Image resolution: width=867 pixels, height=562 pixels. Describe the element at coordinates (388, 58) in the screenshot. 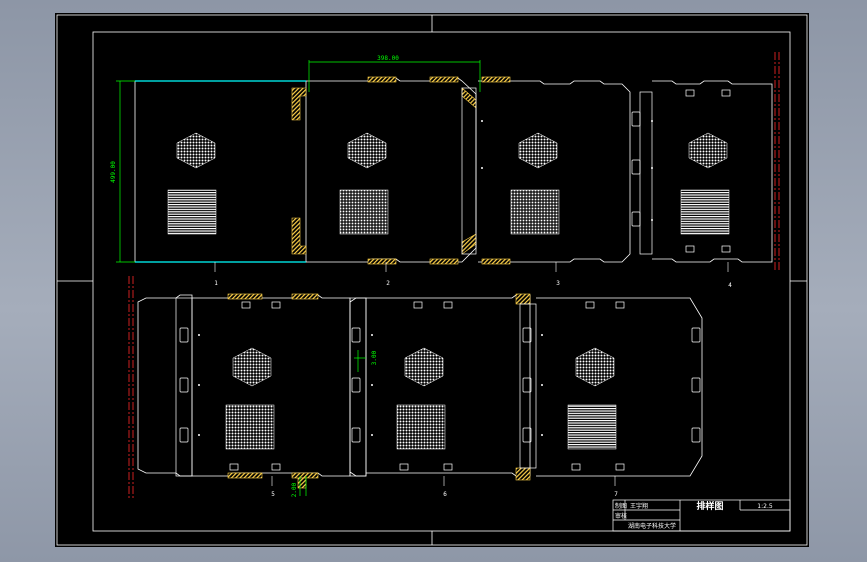

I see `dimension-horizontal: 398.00` at that location.